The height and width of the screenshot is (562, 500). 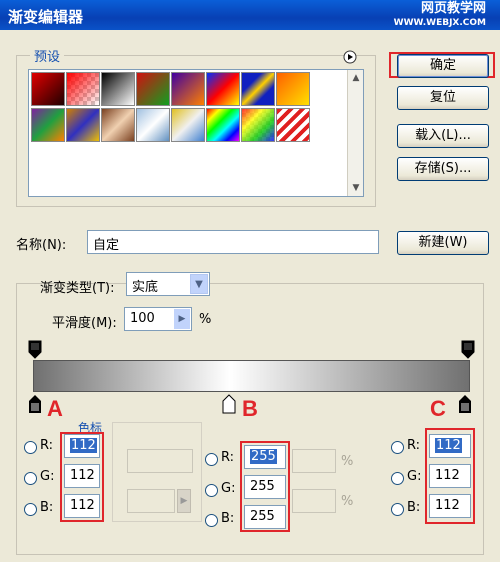 I want to click on marker-c: C, so click(x=438, y=408).